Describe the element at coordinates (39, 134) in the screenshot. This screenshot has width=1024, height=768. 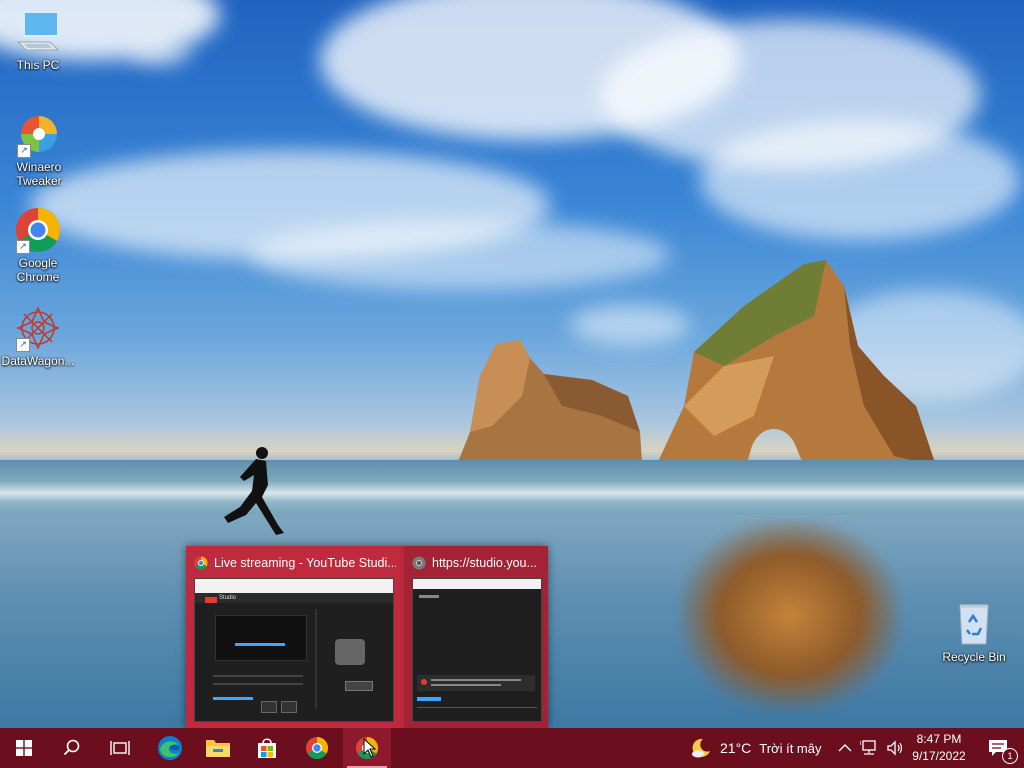
I see `winaero-logo-icon: ↗` at that location.